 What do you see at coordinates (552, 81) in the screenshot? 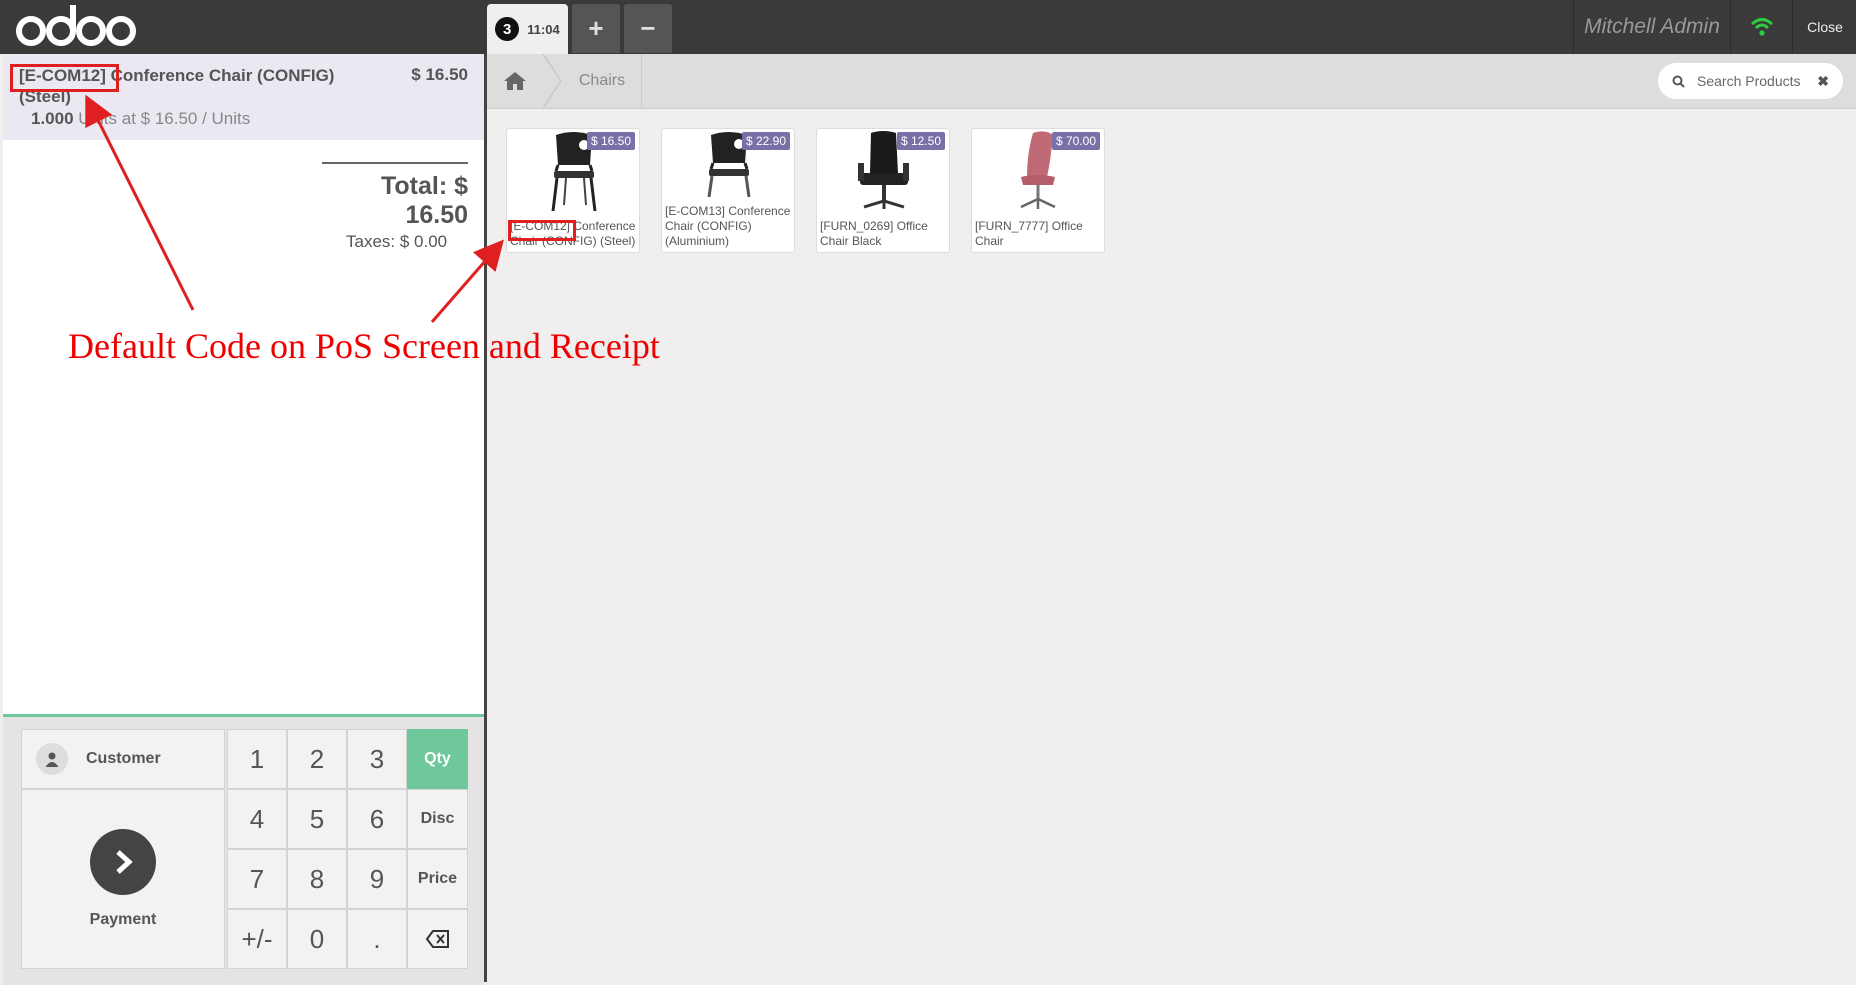
I see `breadcrumb-separator` at bounding box center [552, 81].